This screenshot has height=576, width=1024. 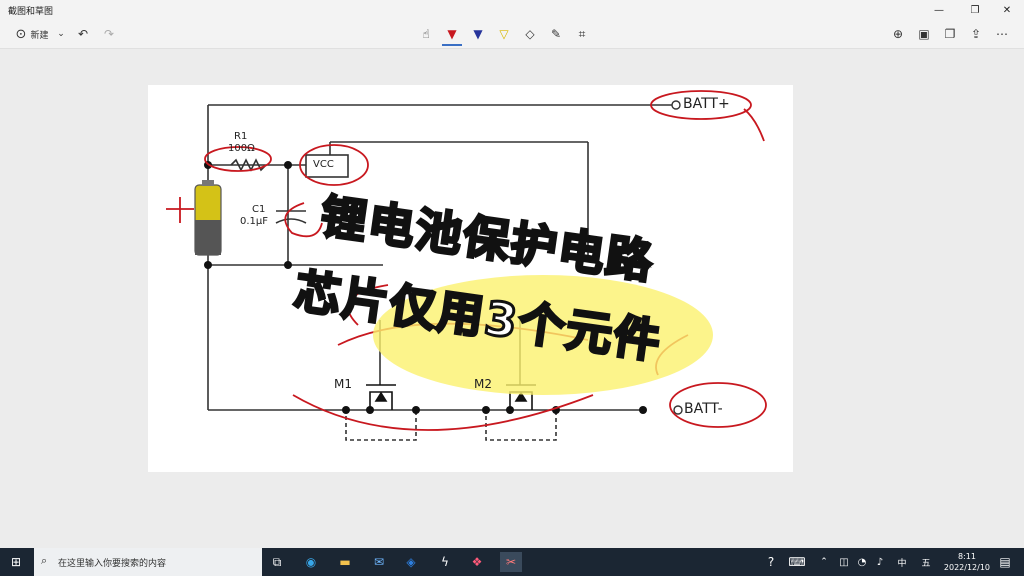 What do you see at coordinates (966, 567) in the screenshot?
I see `clock-date: 2022/12/10` at bounding box center [966, 567].